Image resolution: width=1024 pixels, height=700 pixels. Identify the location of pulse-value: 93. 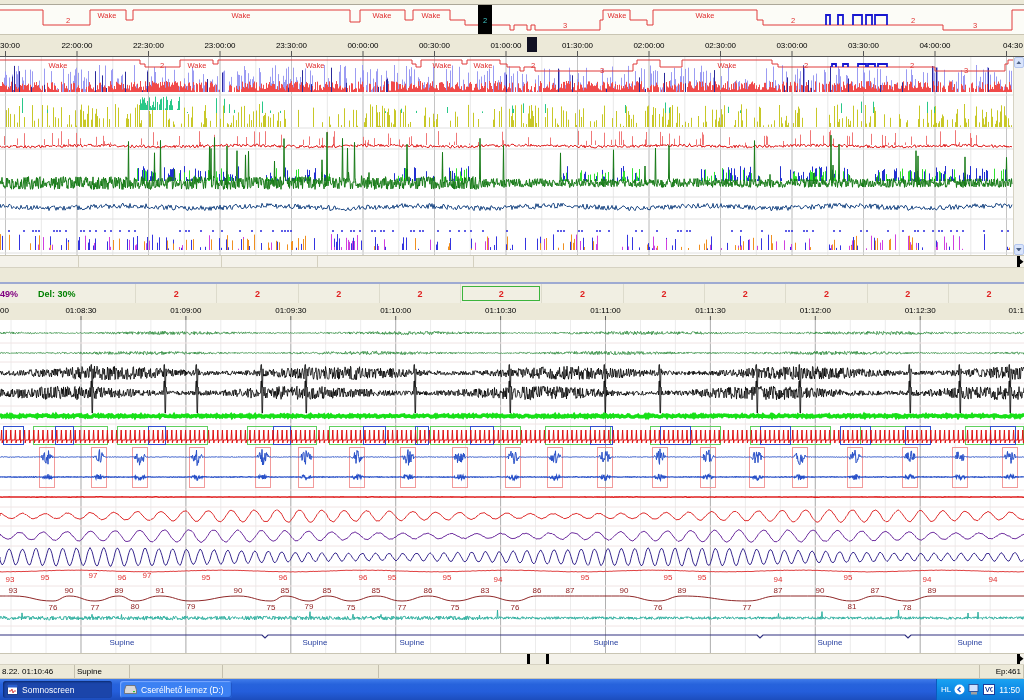
(13, 590).